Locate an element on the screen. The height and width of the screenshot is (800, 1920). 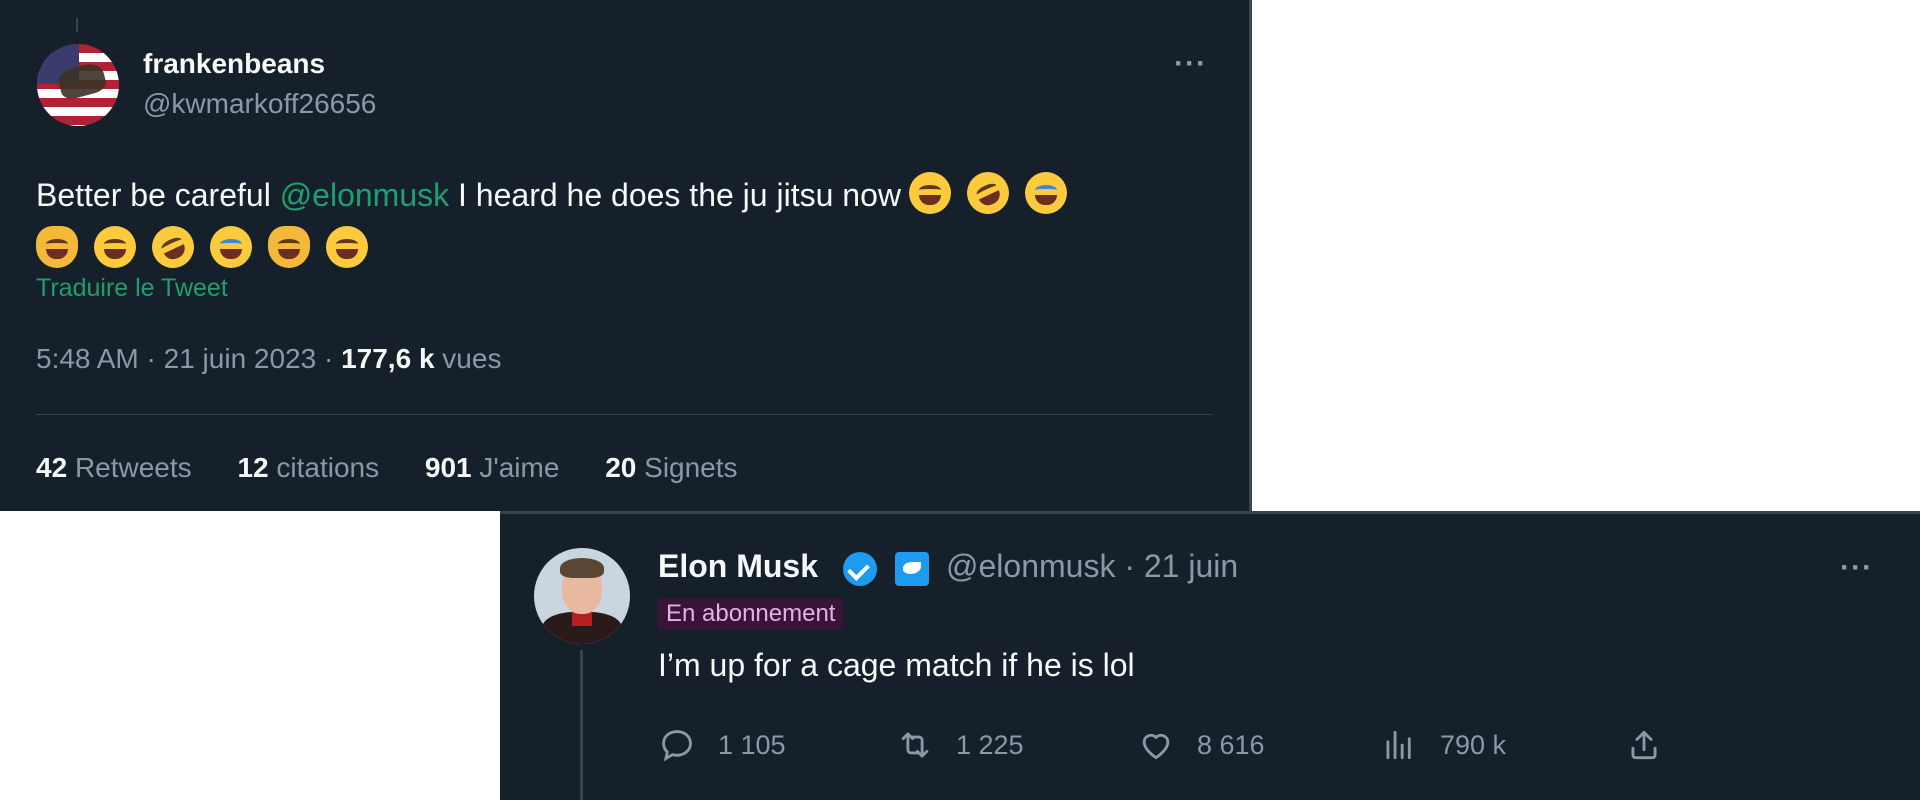
share-icon is located at coordinates (1644, 745).